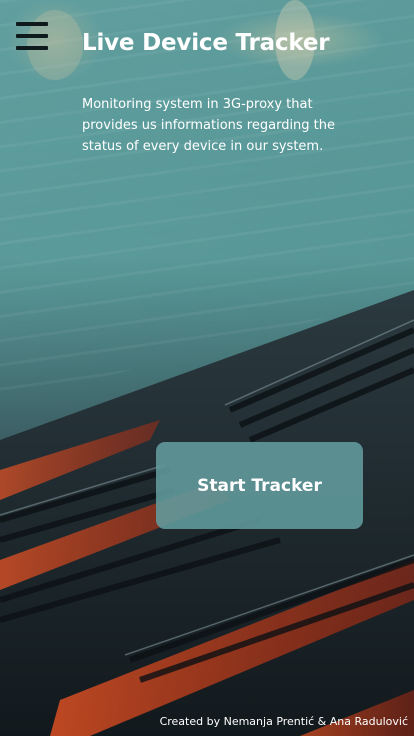 The width and height of the screenshot is (414, 736). I want to click on start-tracker-button: Start Tracker, so click(259, 485).